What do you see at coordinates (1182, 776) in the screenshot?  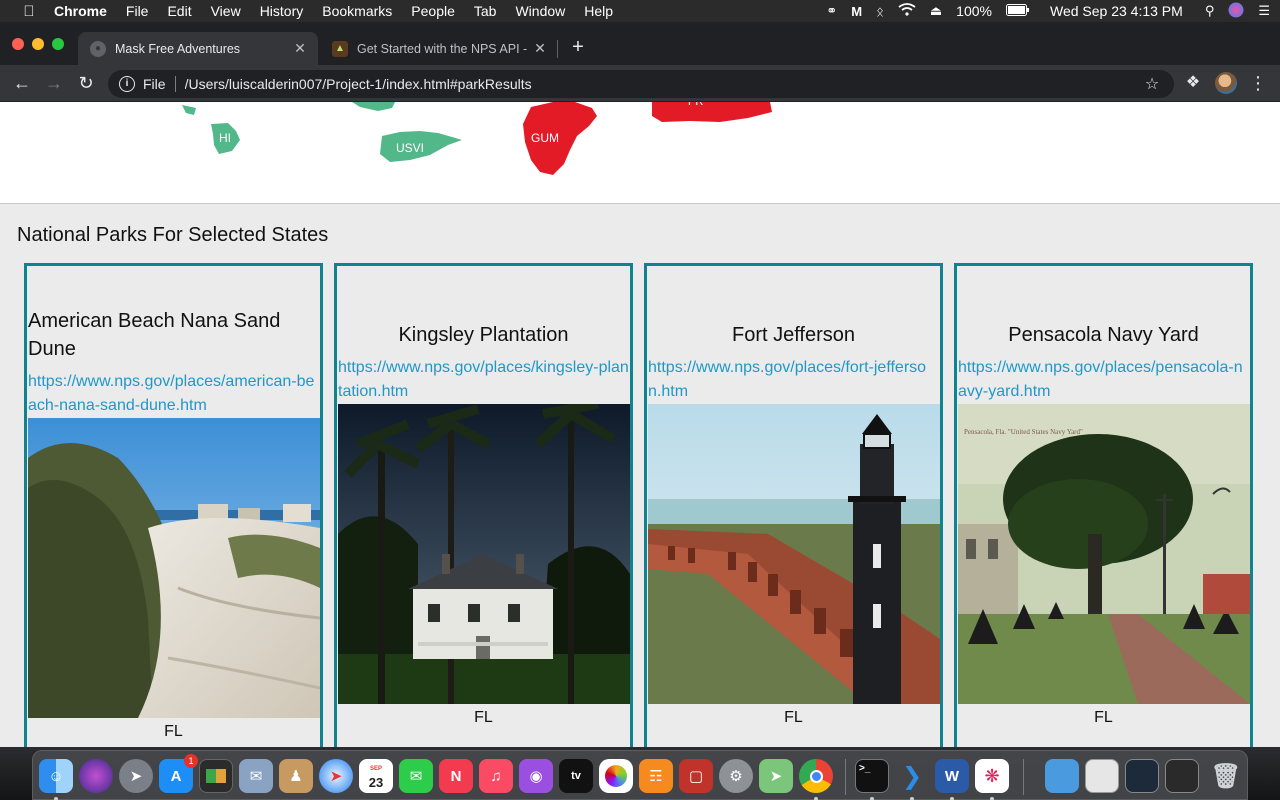 I see `minimized-window-icon` at bounding box center [1182, 776].